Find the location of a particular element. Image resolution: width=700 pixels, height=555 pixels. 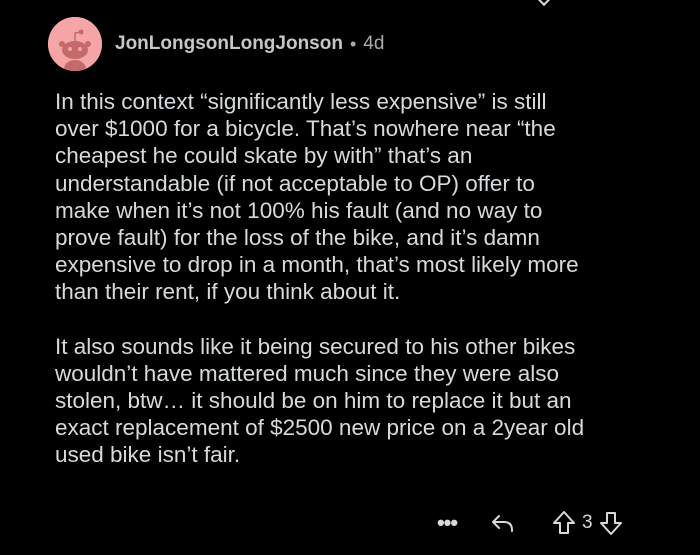

comment-header: JonLongsonLongJonson • 4d is located at coordinates (216, 44).